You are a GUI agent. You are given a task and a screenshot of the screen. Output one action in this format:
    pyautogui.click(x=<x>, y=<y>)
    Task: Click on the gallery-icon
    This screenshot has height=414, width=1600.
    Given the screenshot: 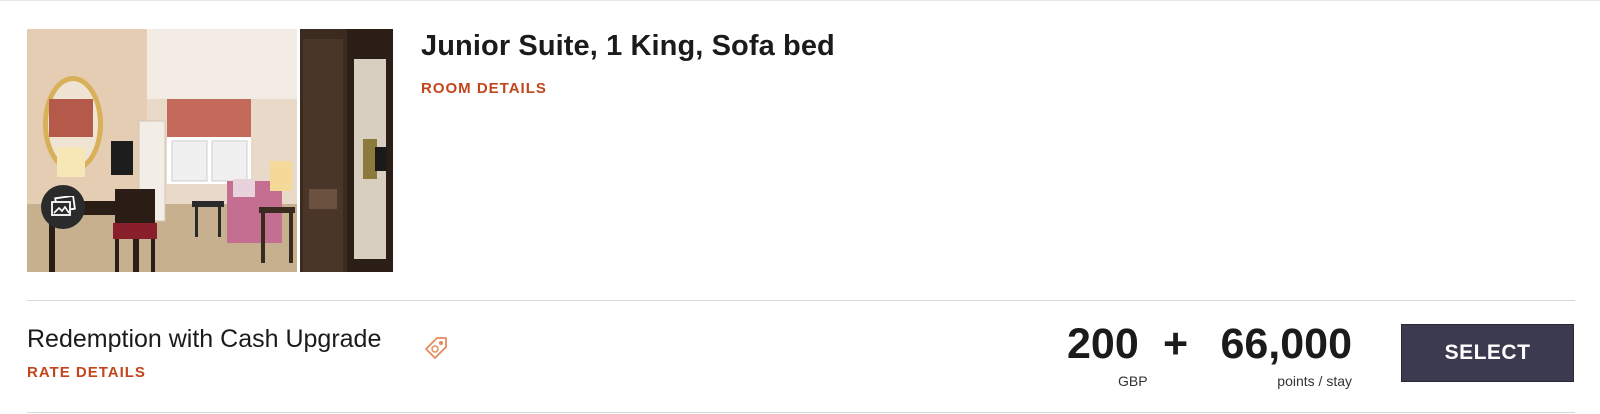 What is the action you would take?
    pyautogui.click(x=63, y=206)
    